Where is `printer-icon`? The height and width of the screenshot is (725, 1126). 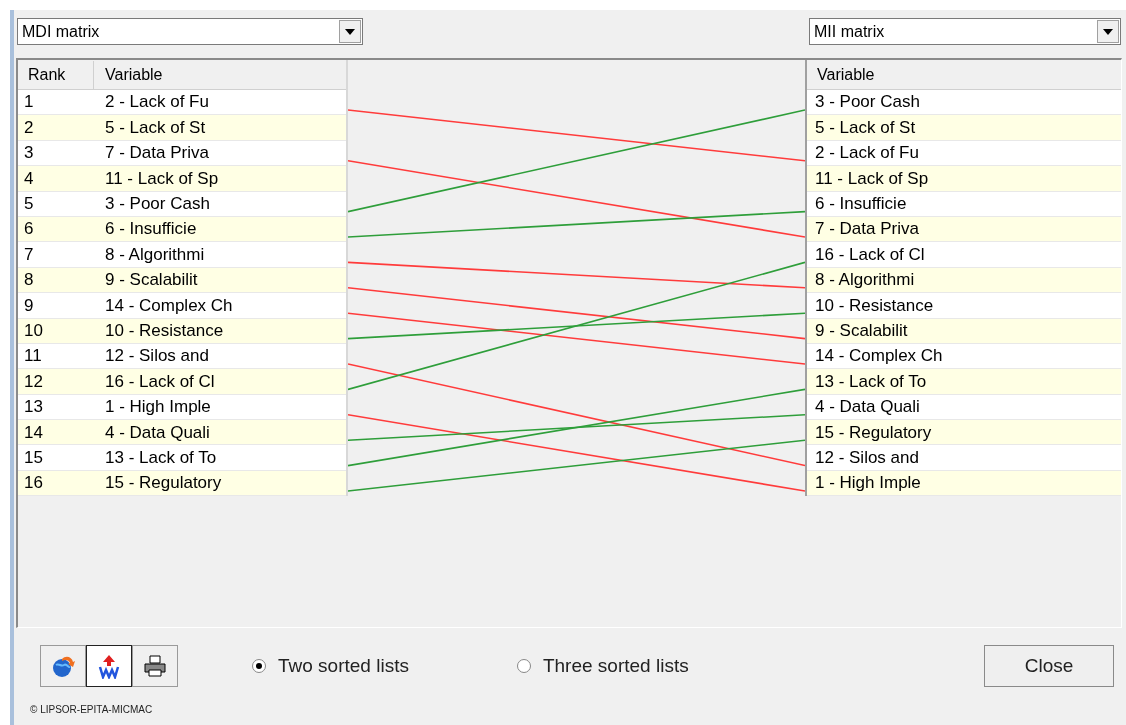
printer-icon is located at coordinates (155, 666).